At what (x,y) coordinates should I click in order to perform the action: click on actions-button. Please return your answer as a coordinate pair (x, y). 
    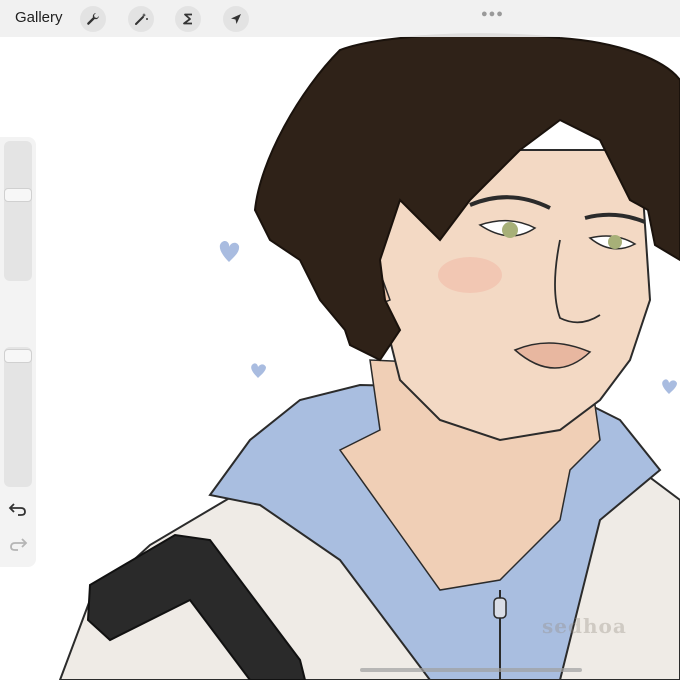
    Looking at the image, I should click on (93, 19).